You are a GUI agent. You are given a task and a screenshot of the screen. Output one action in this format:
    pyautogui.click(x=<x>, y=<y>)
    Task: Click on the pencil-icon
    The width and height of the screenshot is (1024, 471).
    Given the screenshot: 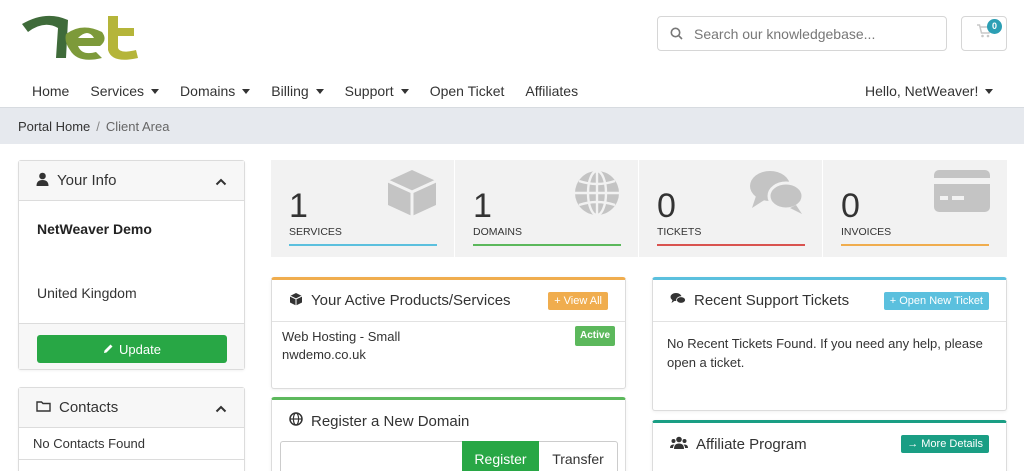 What is the action you would take?
    pyautogui.click(x=108, y=349)
    